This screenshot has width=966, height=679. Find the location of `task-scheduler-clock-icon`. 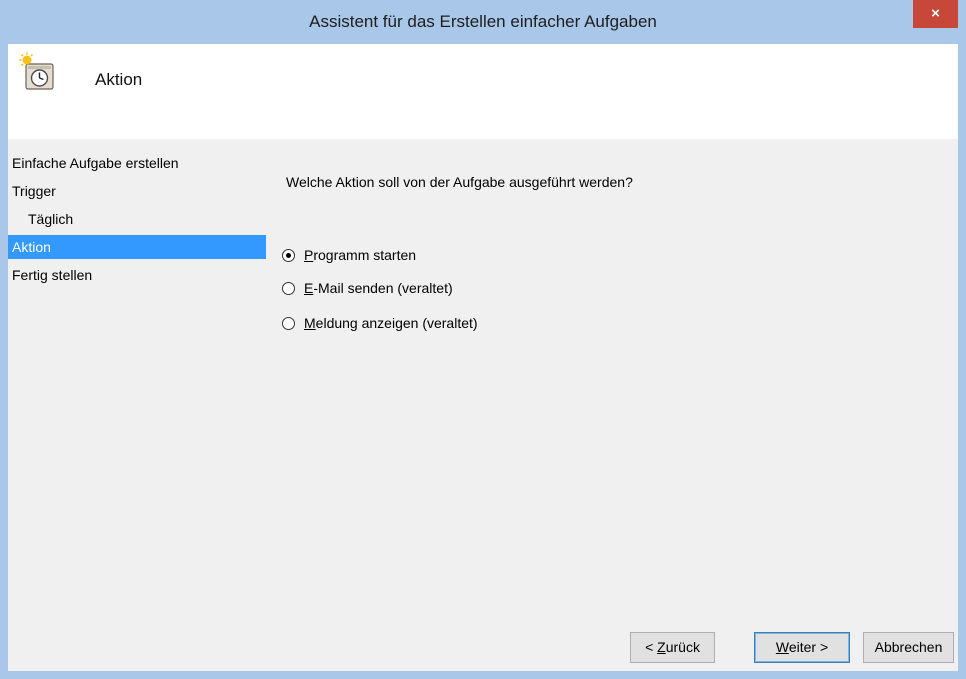

task-scheduler-clock-icon is located at coordinates (36, 71).